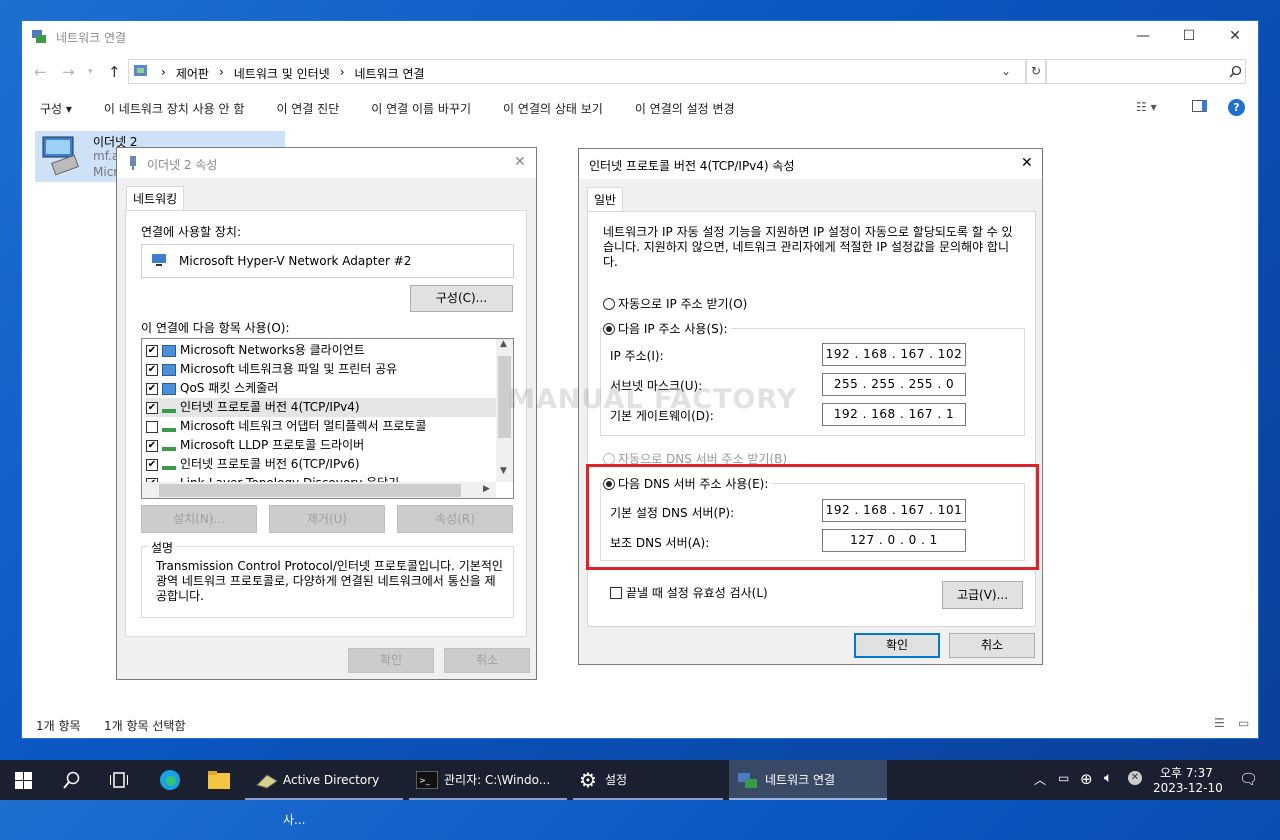 Image resolution: width=1280 pixels, height=840 pixels. I want to click on remove-button: 제거(U), so click(327, 519).